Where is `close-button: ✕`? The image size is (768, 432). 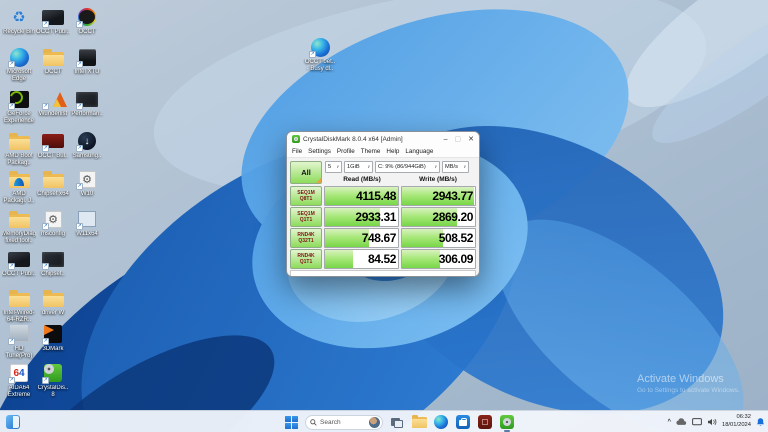 close-button: ✕ is located at coordinates (471, 139).